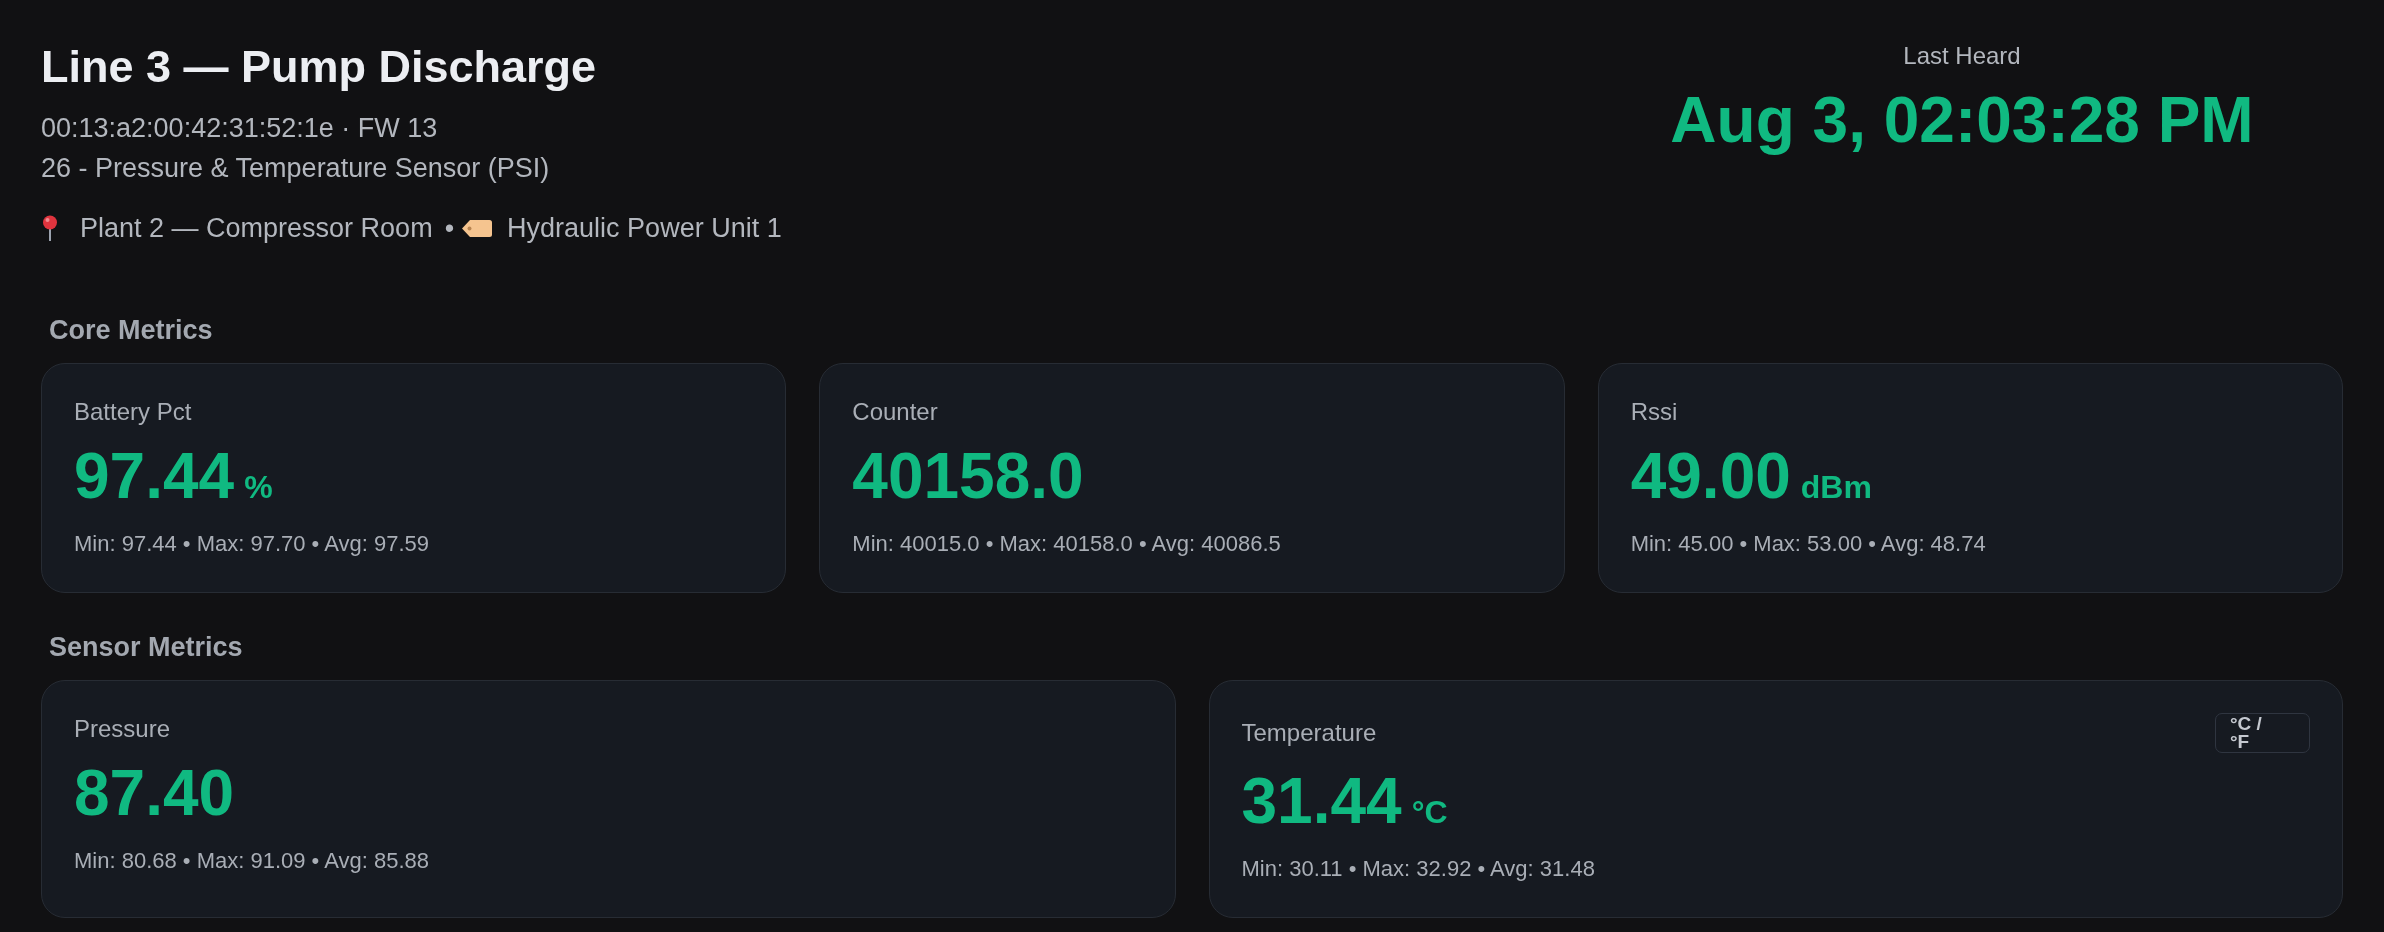 The width and height of the screenshot is (2384, 932). Describe the element at coordinates (968, 476) in the screenshot. I see `metric-value: 40158.0` at that location.